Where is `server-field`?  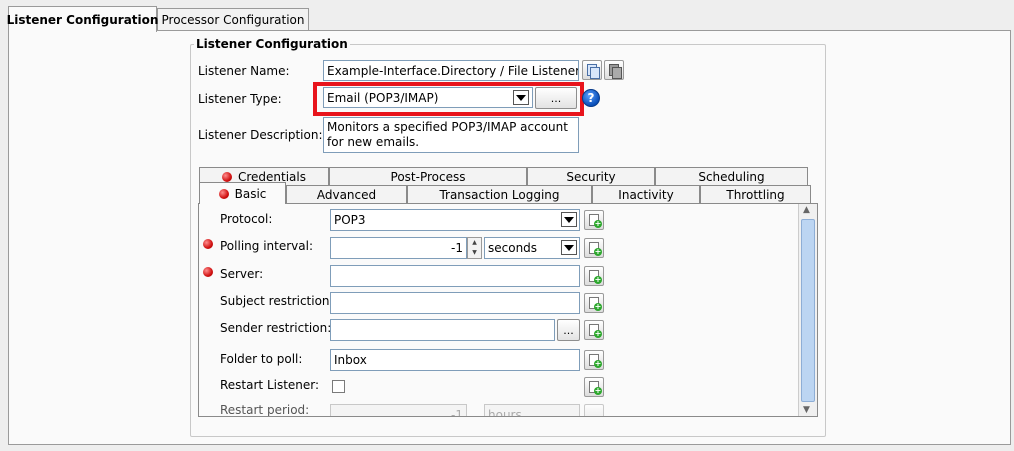
server-field is located at coordinates (455, 276).